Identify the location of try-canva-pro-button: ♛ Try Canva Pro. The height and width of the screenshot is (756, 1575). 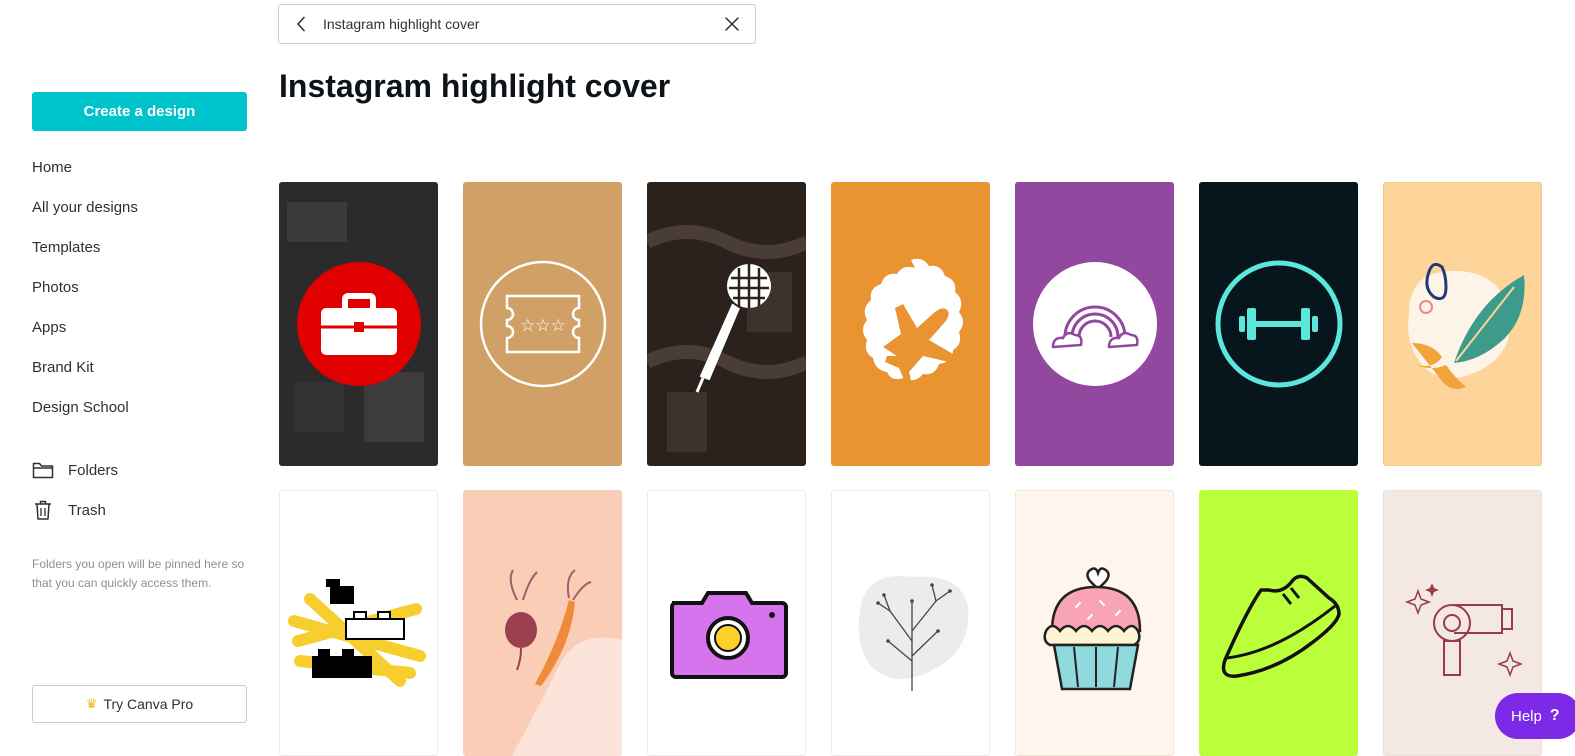
(139, 704).